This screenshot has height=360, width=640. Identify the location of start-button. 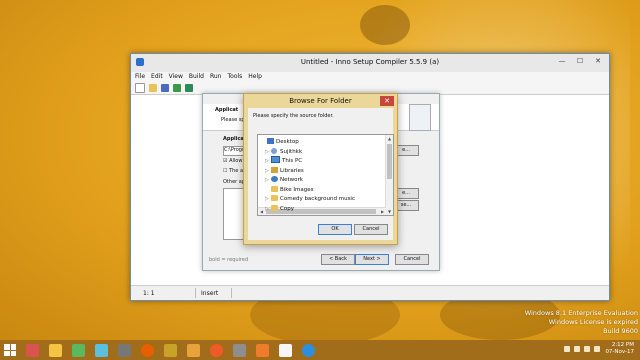
(10, 350).